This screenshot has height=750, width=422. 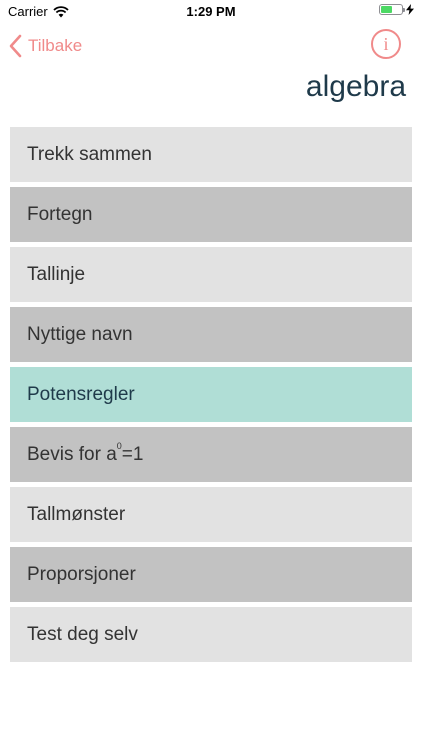 What do you see at coordinates (76, 514) in the screenshot?
I see `list-item-label: Tallmønster` at bounding box center [76, 514].